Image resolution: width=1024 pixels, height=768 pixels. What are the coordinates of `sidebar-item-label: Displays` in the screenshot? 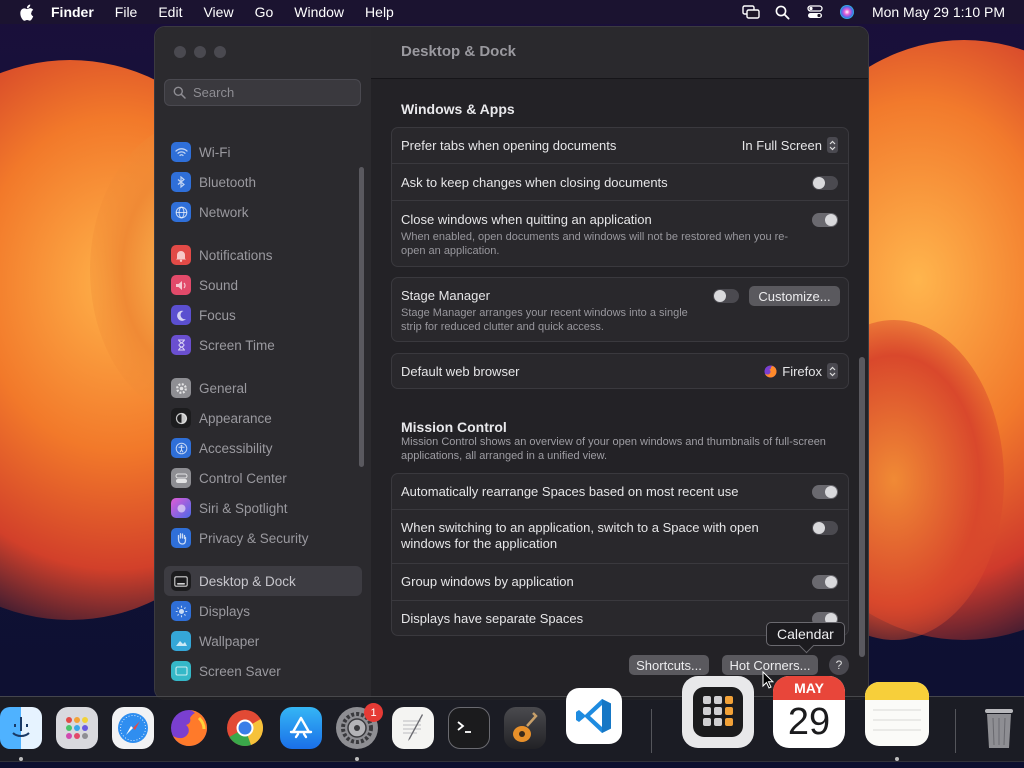 It's located at (225, 611).